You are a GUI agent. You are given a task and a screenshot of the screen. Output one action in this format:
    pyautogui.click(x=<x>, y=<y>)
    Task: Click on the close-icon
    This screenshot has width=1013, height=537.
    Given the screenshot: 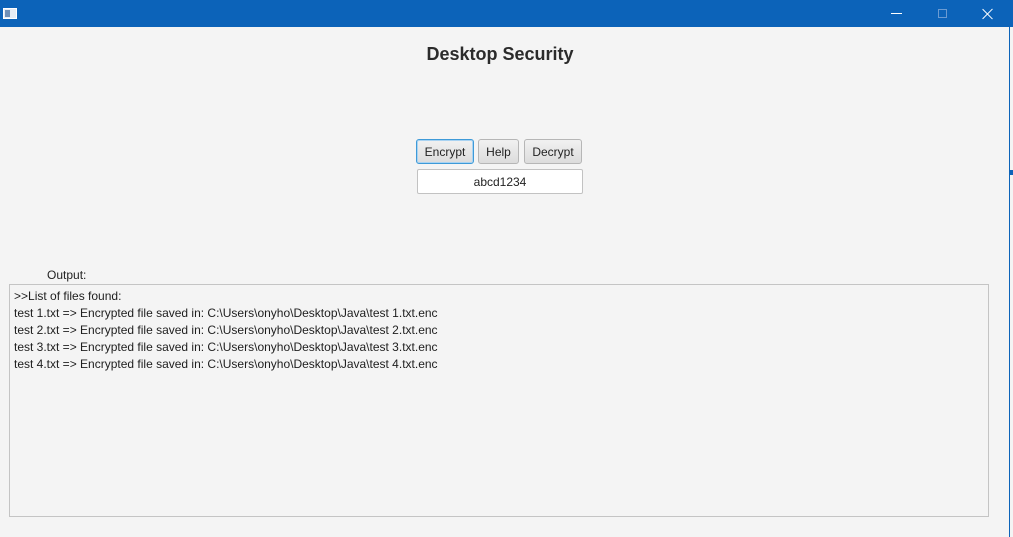 What is the action you would take?
    pyautogui.click(x=988, y=14)
    